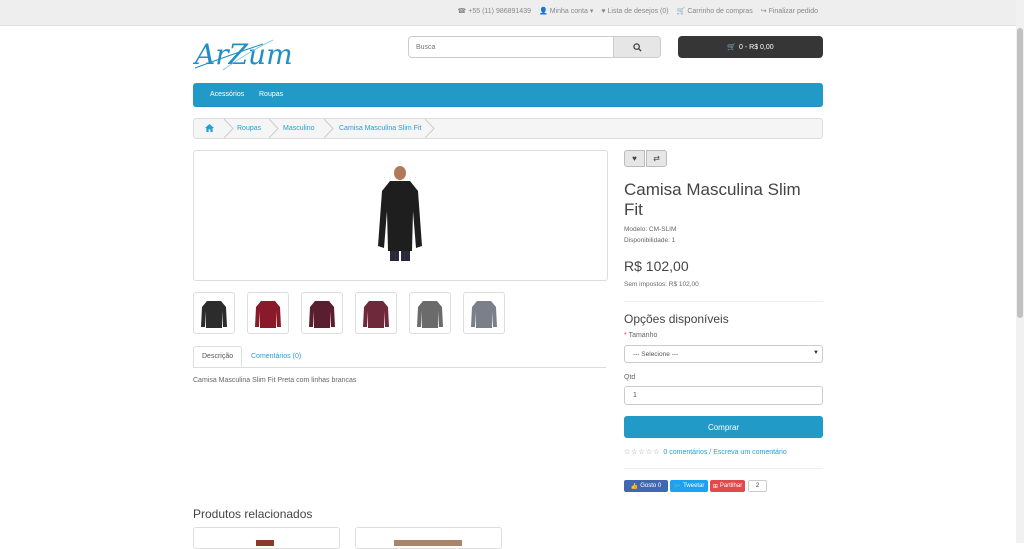 Image resolution: width=1024 pixels, height=549 pixels. I want to click on add-to-wishlist-button: ♥, so click(634, 158).